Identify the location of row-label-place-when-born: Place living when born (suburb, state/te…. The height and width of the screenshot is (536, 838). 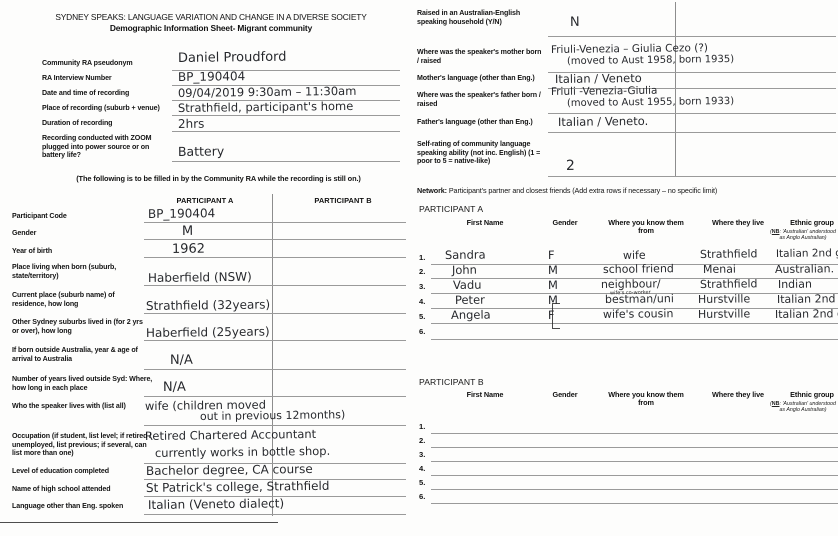
(64, 271).